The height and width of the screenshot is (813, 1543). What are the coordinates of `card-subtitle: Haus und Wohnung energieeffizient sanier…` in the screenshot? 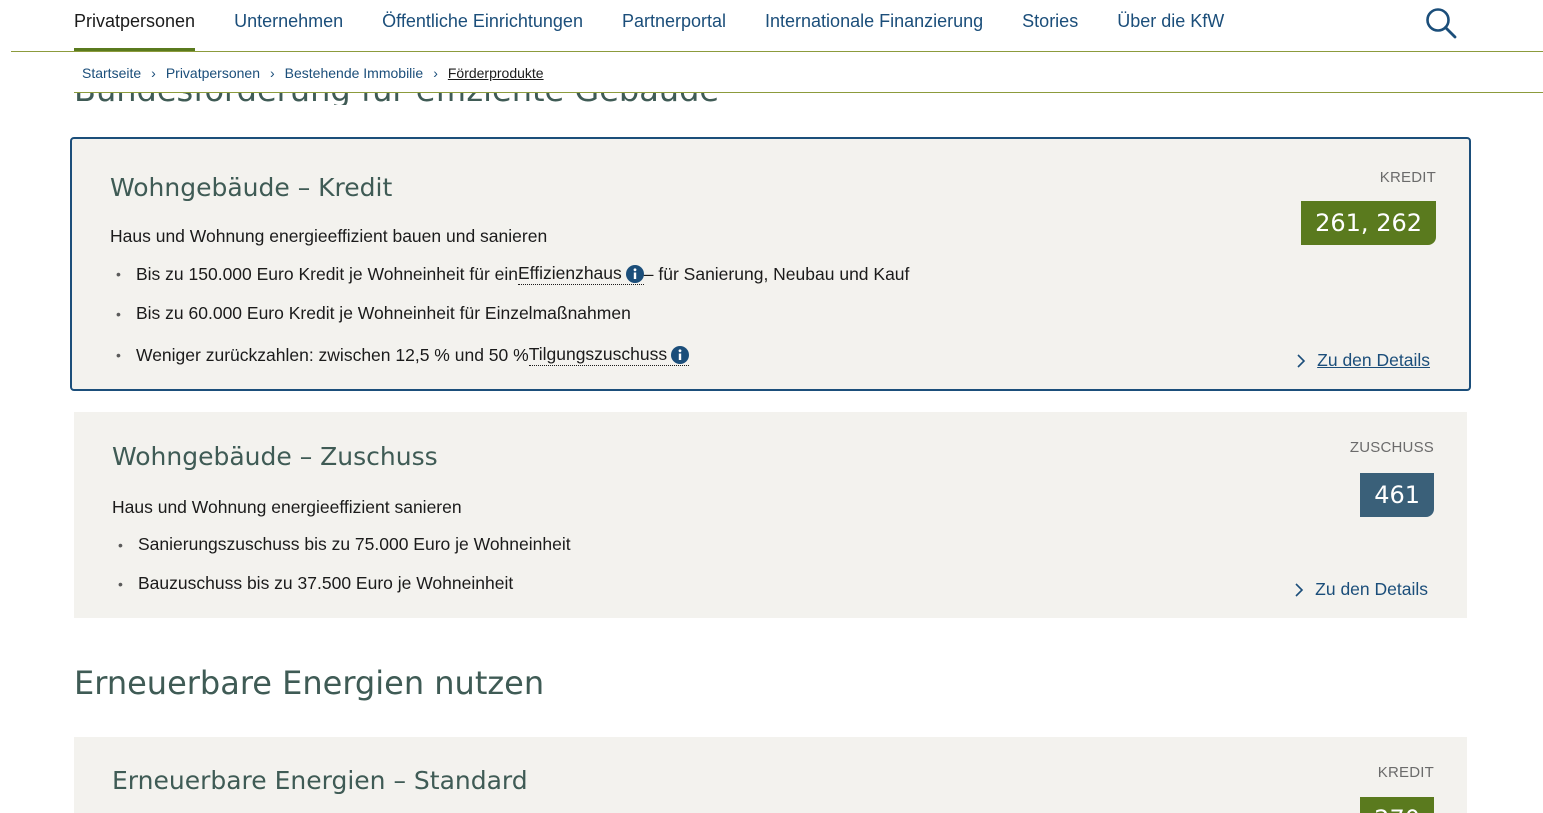 It's located at (287, 507).